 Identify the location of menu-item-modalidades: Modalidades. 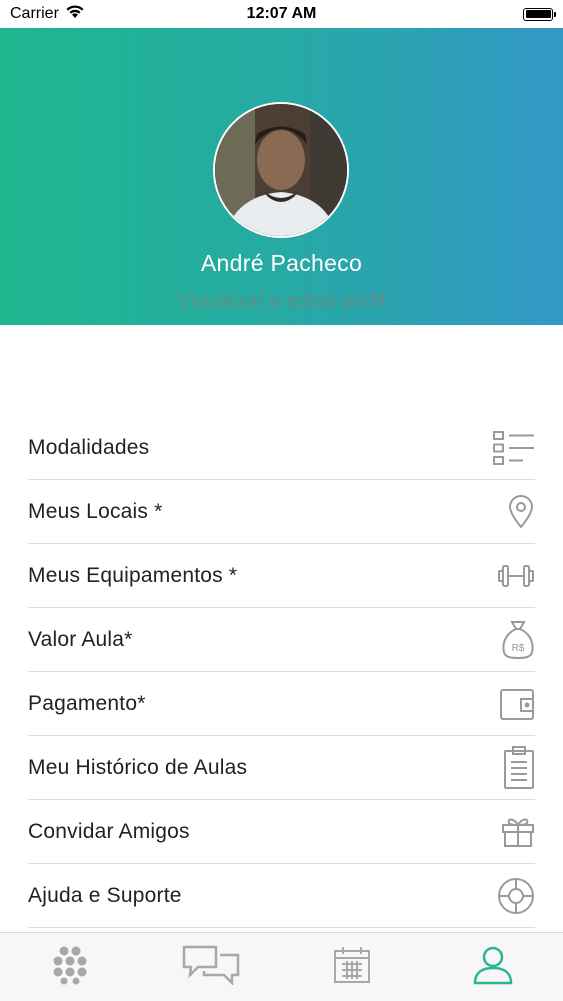
(281, 448).